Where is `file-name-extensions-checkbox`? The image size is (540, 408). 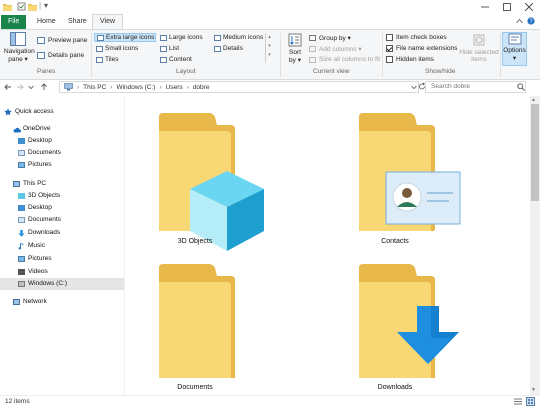 file-name-extensions-checkbox is located at coordinates (389, 48).